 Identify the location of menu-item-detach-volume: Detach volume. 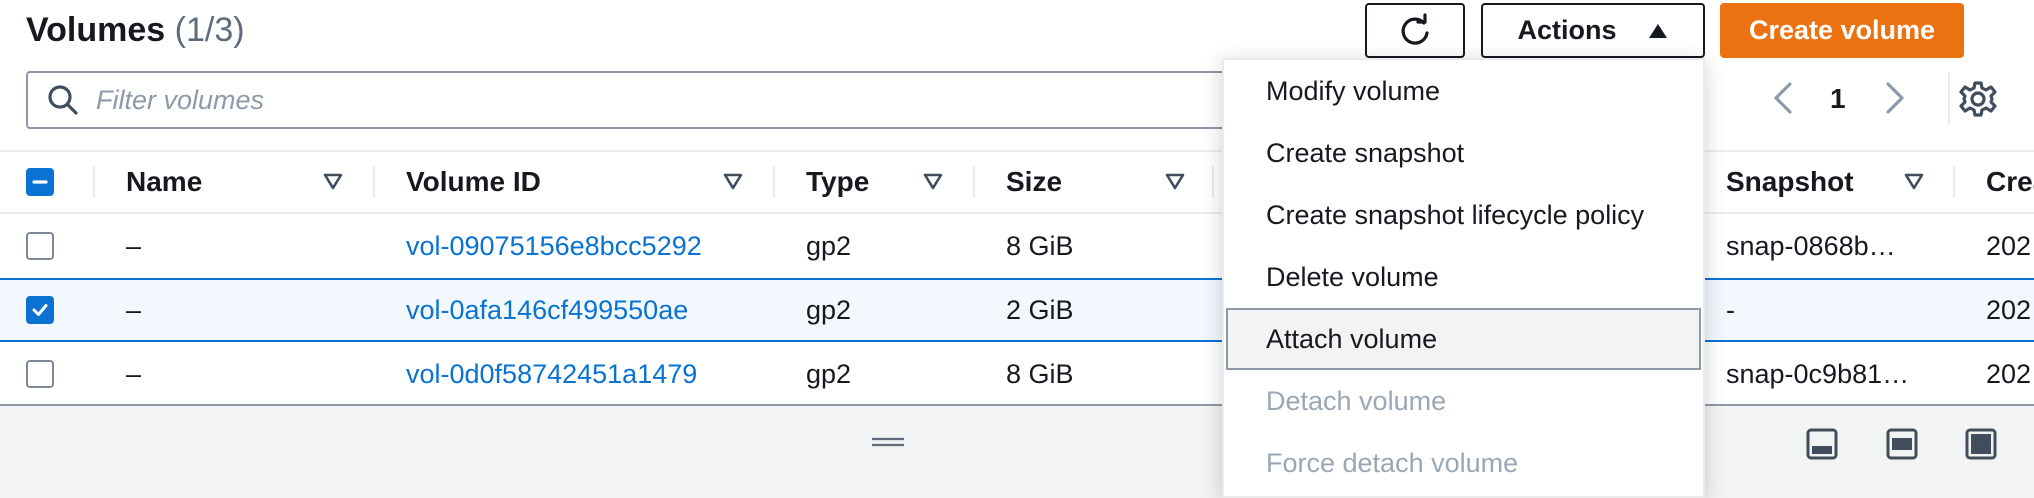
(1356, 401).